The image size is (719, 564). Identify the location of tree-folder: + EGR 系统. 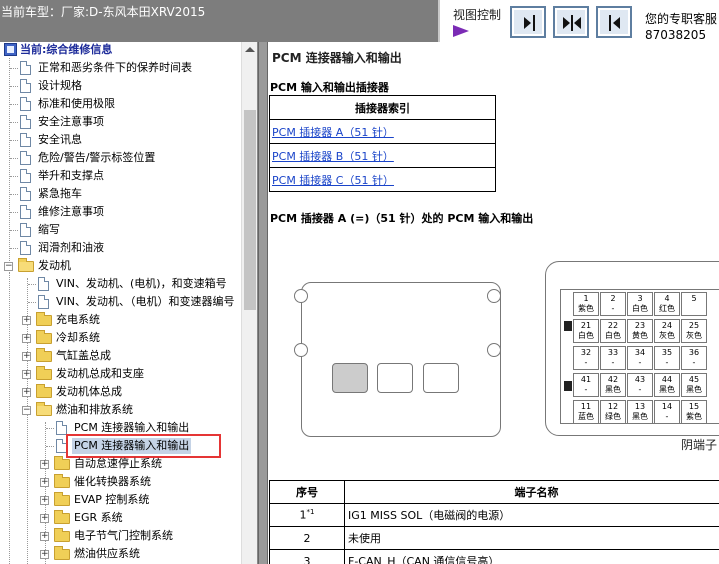
(80, 518).